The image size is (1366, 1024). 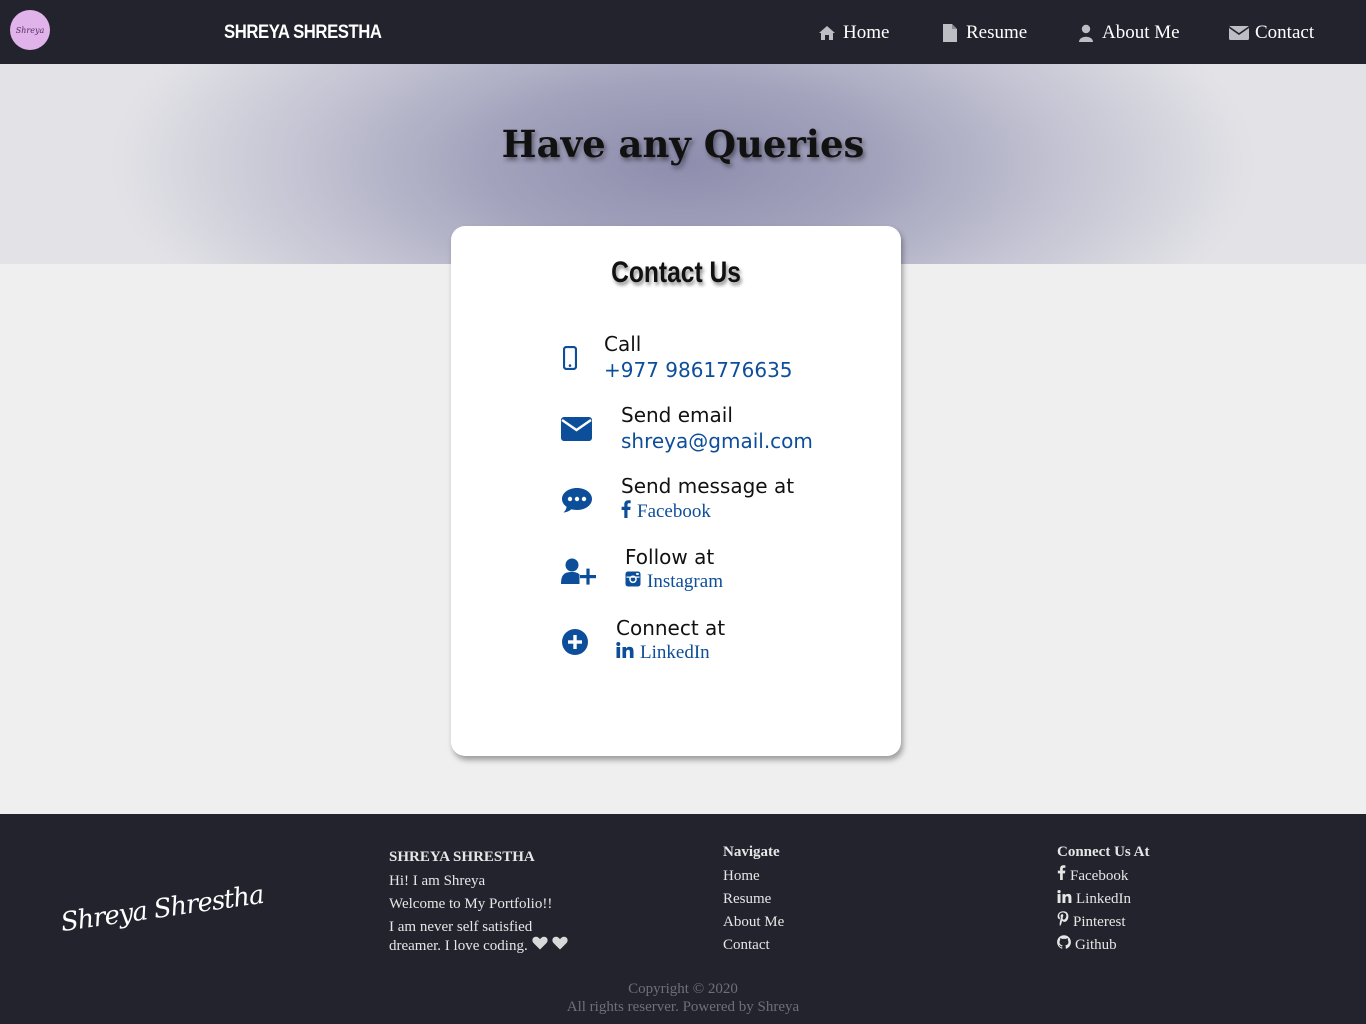 I want to click on footer-about-line3b: dreamer. I love coding., so click(x=458, y=945).